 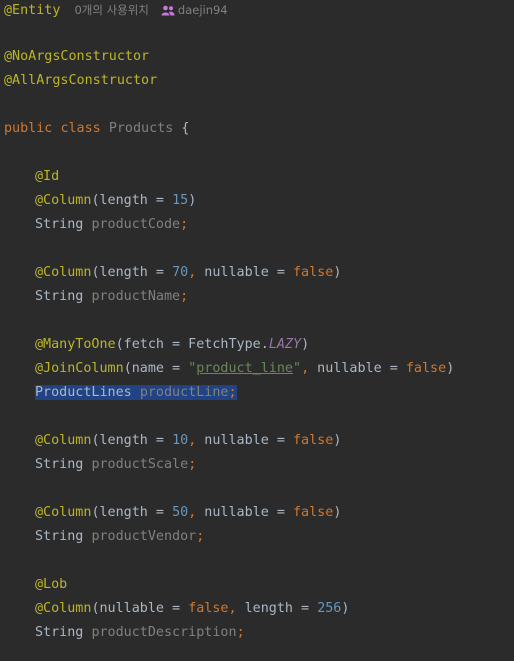 I want to click on people-icon, so click(x=168, y=10).